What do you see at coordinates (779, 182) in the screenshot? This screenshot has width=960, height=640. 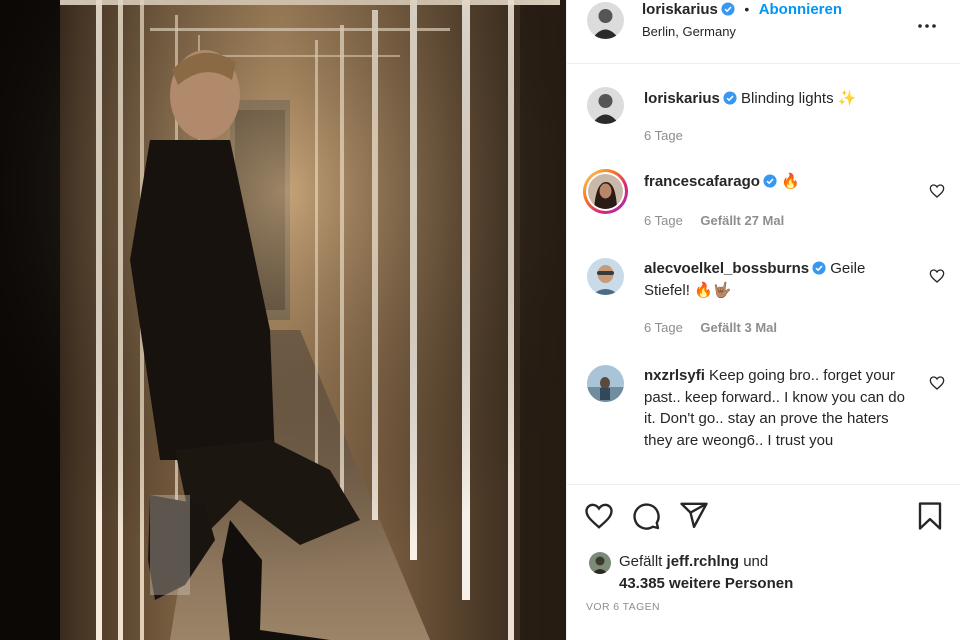 I see `comment-text: francescafarago 🔥` at bounding box center [779, 182].